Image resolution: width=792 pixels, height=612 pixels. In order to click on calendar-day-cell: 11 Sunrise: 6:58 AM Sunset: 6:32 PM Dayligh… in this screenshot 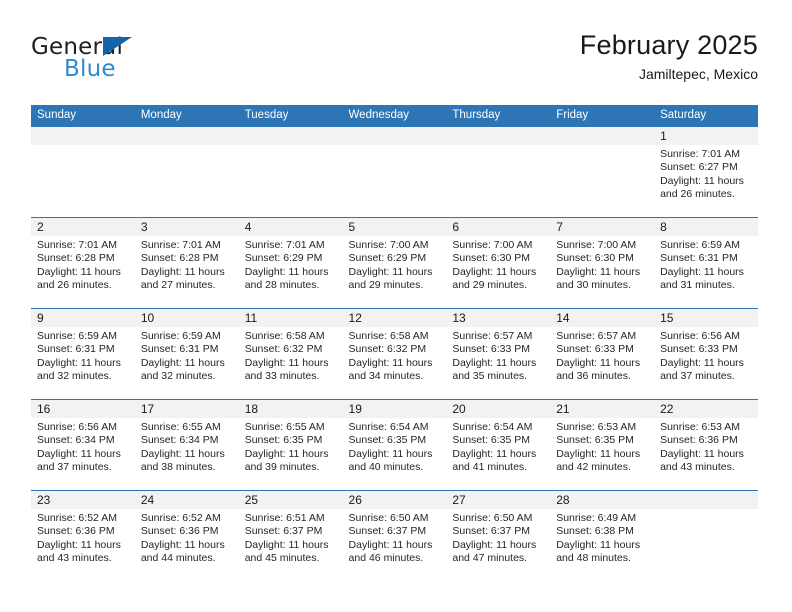, I will do `click(290, 354)`.